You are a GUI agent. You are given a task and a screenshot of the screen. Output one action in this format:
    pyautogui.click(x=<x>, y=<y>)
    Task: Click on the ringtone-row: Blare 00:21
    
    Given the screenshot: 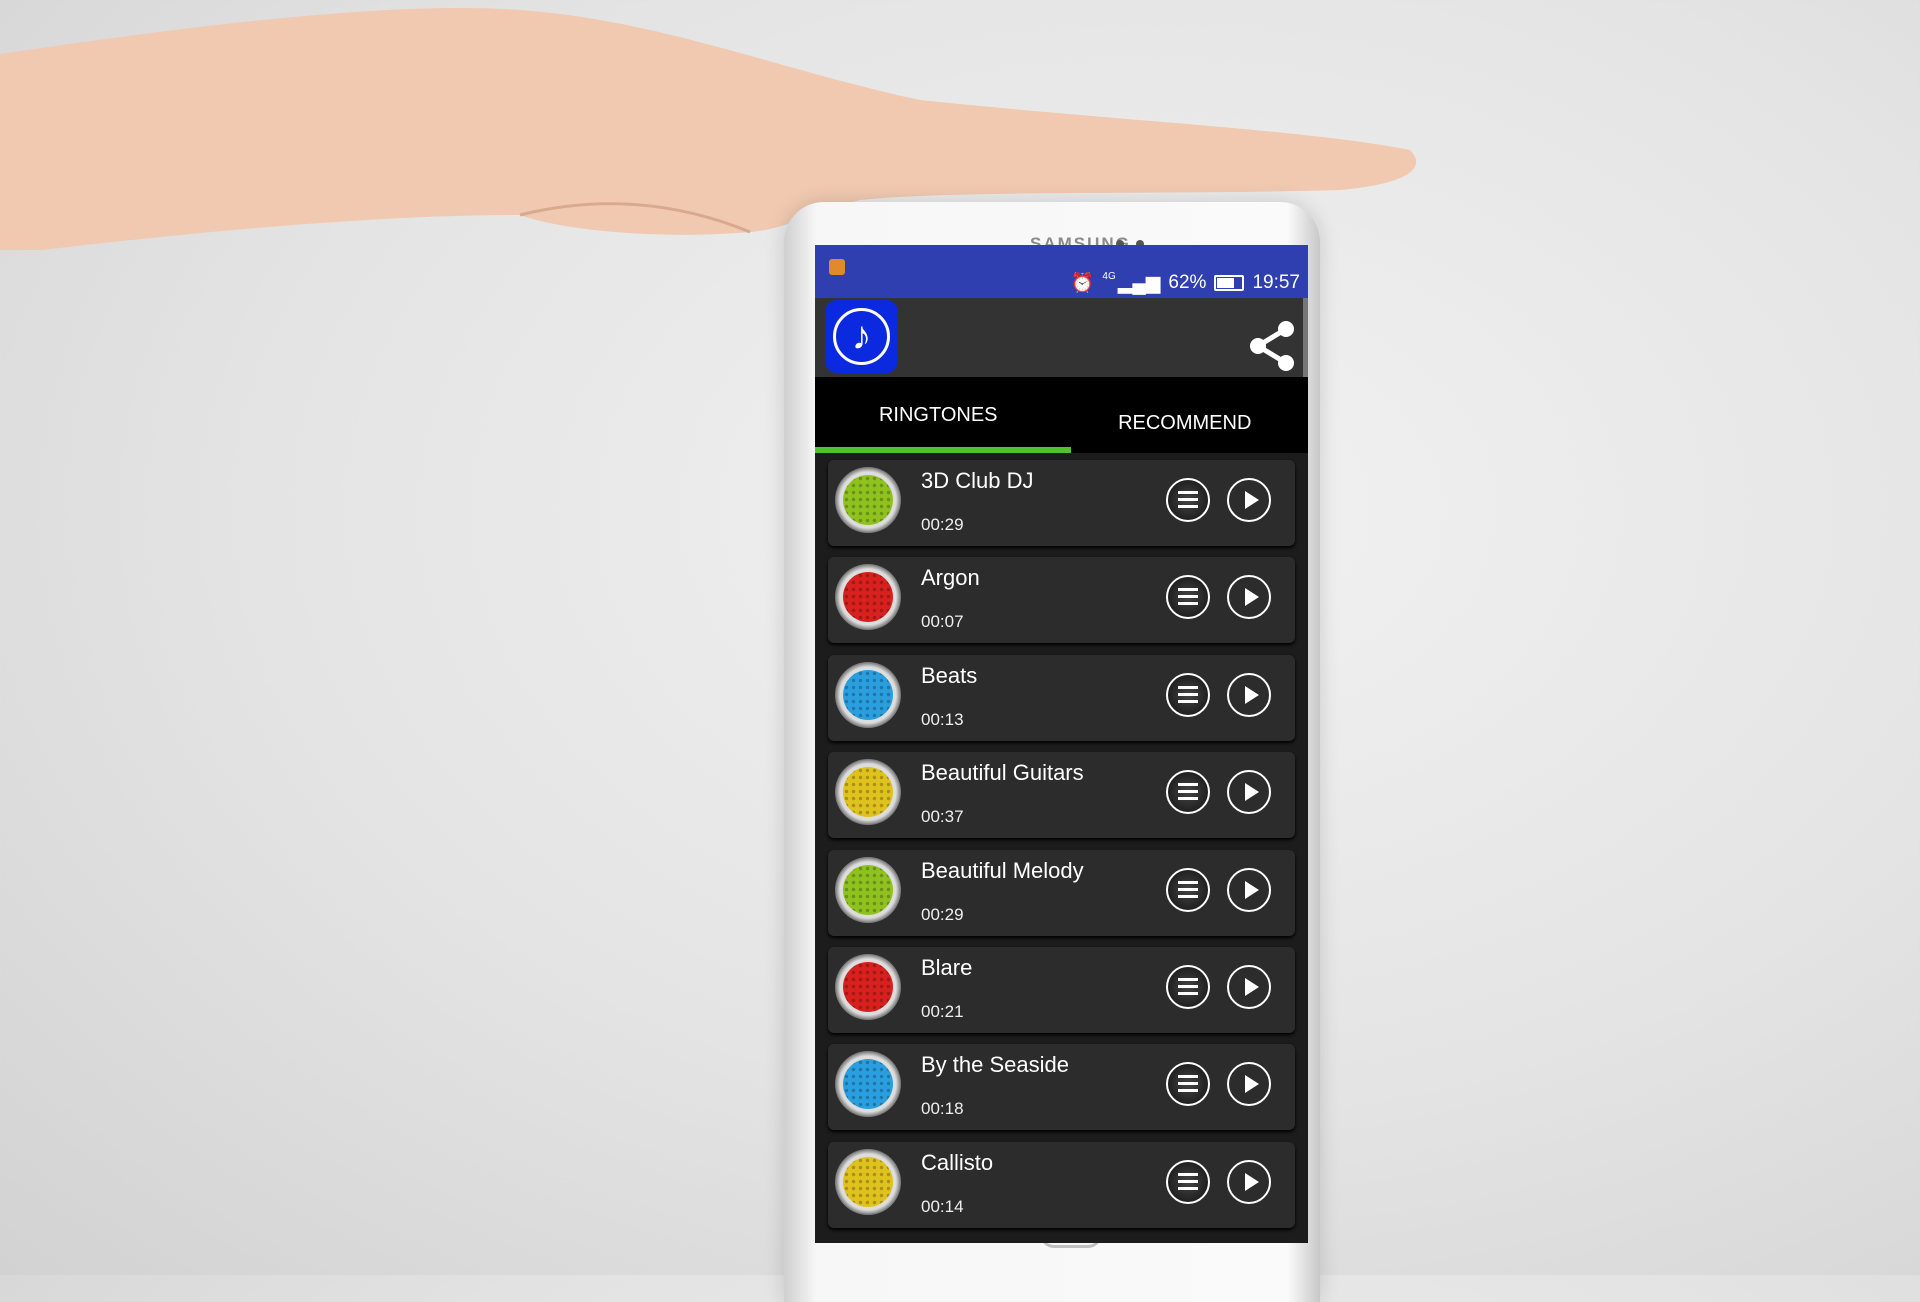 What is the action you would take?
    pyautogui.click(x=1061, y=990)
    